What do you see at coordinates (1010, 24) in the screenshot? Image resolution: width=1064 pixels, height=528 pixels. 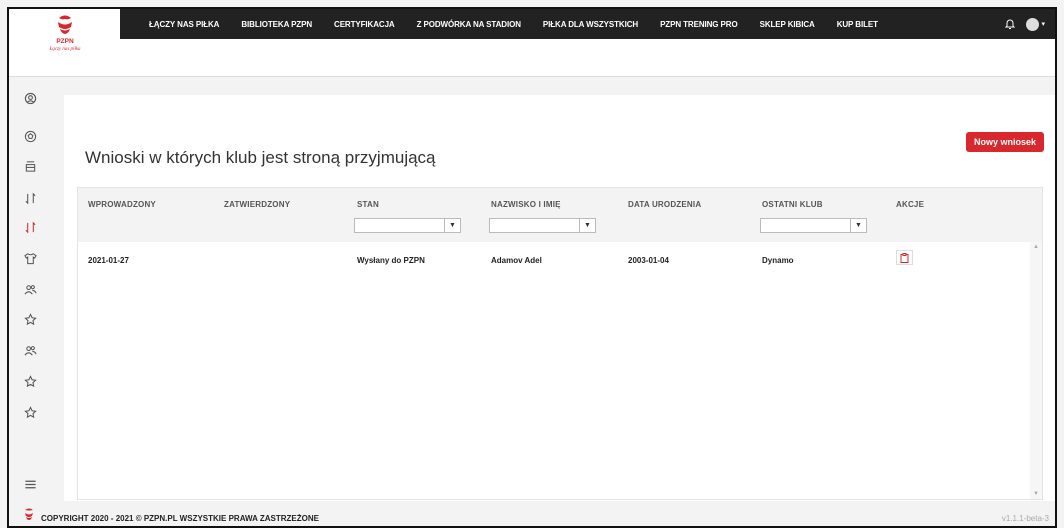 I see `bell-icon` at bounding box center [1010, 24].